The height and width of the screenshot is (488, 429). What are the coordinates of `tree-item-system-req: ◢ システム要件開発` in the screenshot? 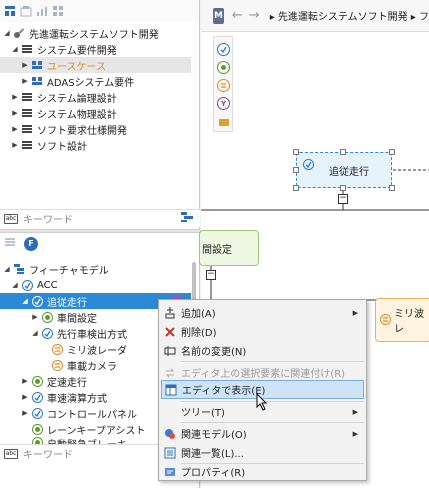 It's located at (63, 49).